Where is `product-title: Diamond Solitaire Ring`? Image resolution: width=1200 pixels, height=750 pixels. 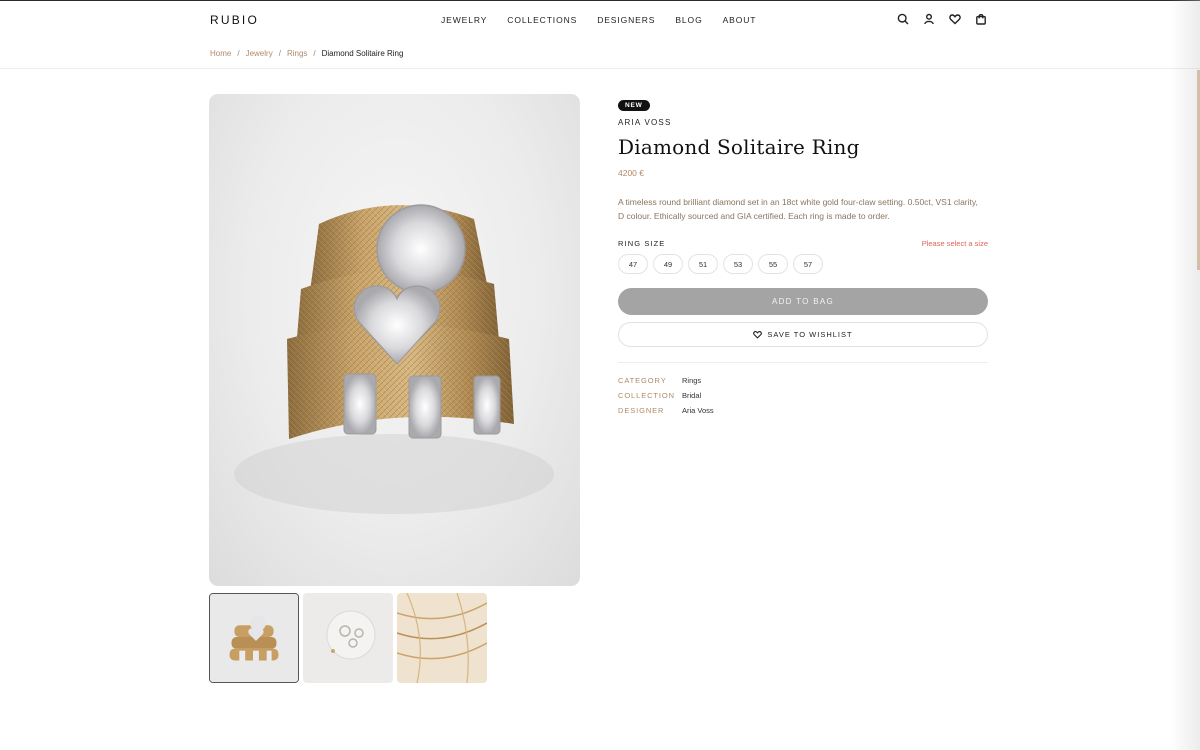
product-title: Diamond Solitaire Ring is located at coordinates (739, 147).